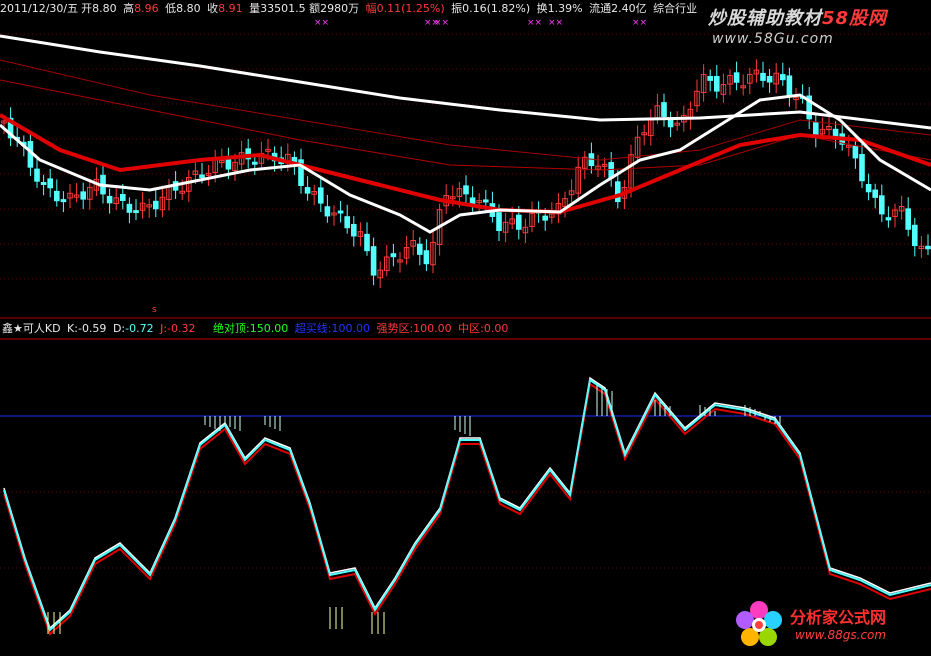  What do you see at coordinates (639, 23) in the screenshot?
I see `cross-marker-6: ××` at bounding box center [639, 23].